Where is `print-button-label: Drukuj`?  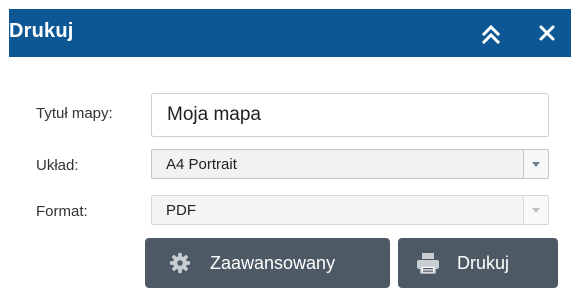 print-button-label: Drukuj is located at coordinates (483, 263).